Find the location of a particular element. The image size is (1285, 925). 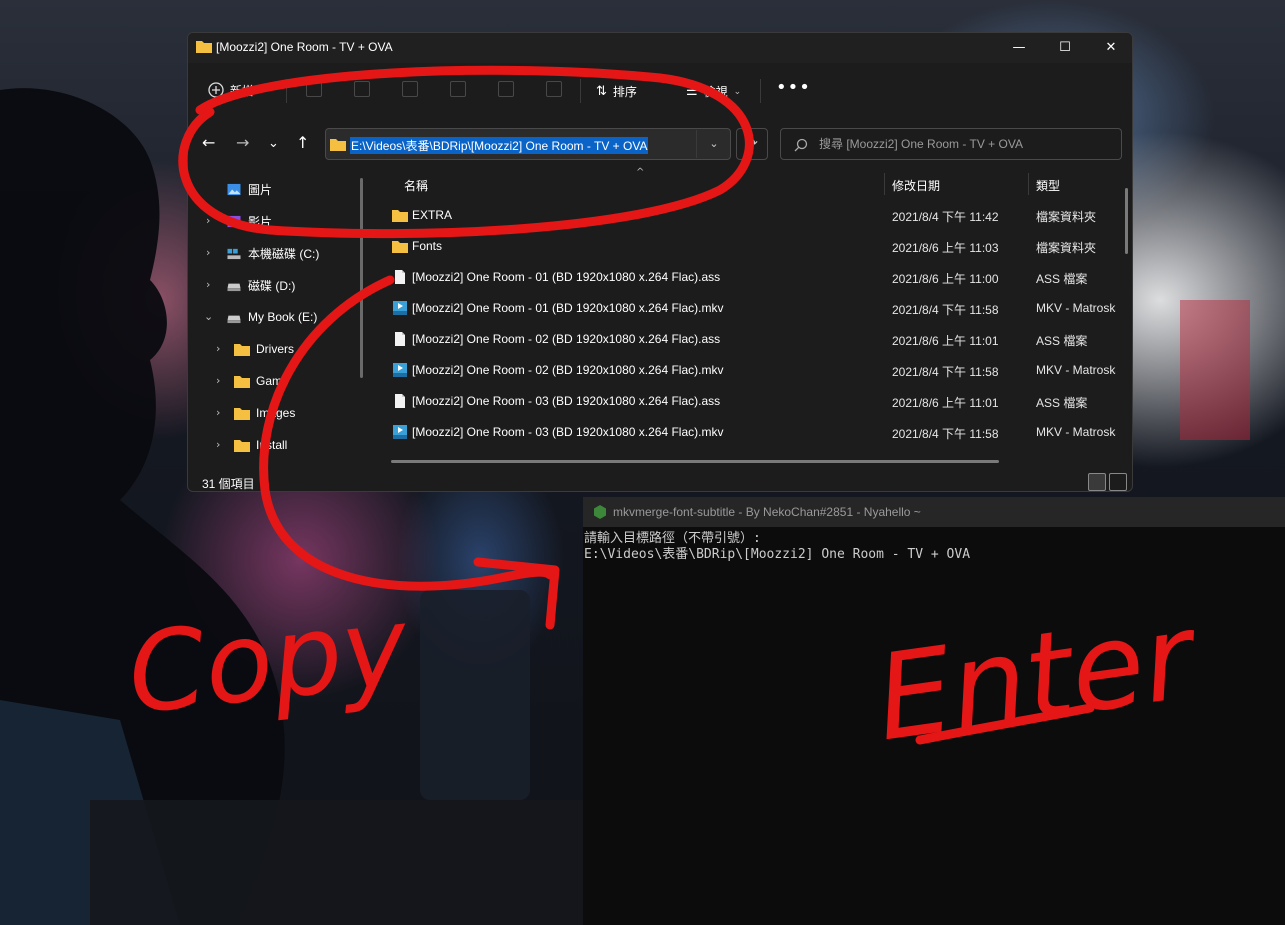

recent-locations-chevron-icon: ⌄ is located at coordinates (273, 143).